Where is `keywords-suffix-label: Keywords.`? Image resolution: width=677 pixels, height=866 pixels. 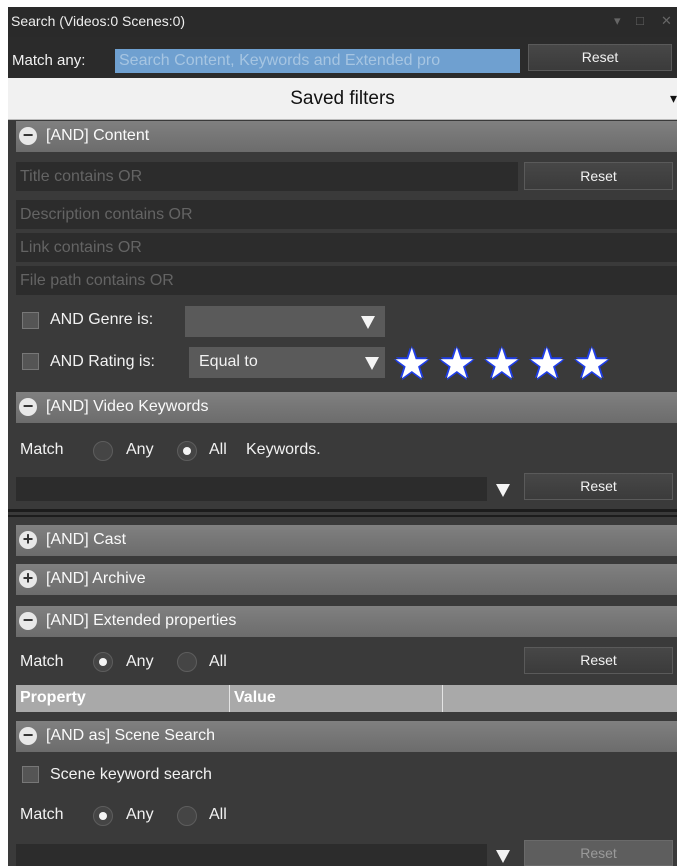 keywords-suffix-label: Keywords. is located at coordinates (283, 449).